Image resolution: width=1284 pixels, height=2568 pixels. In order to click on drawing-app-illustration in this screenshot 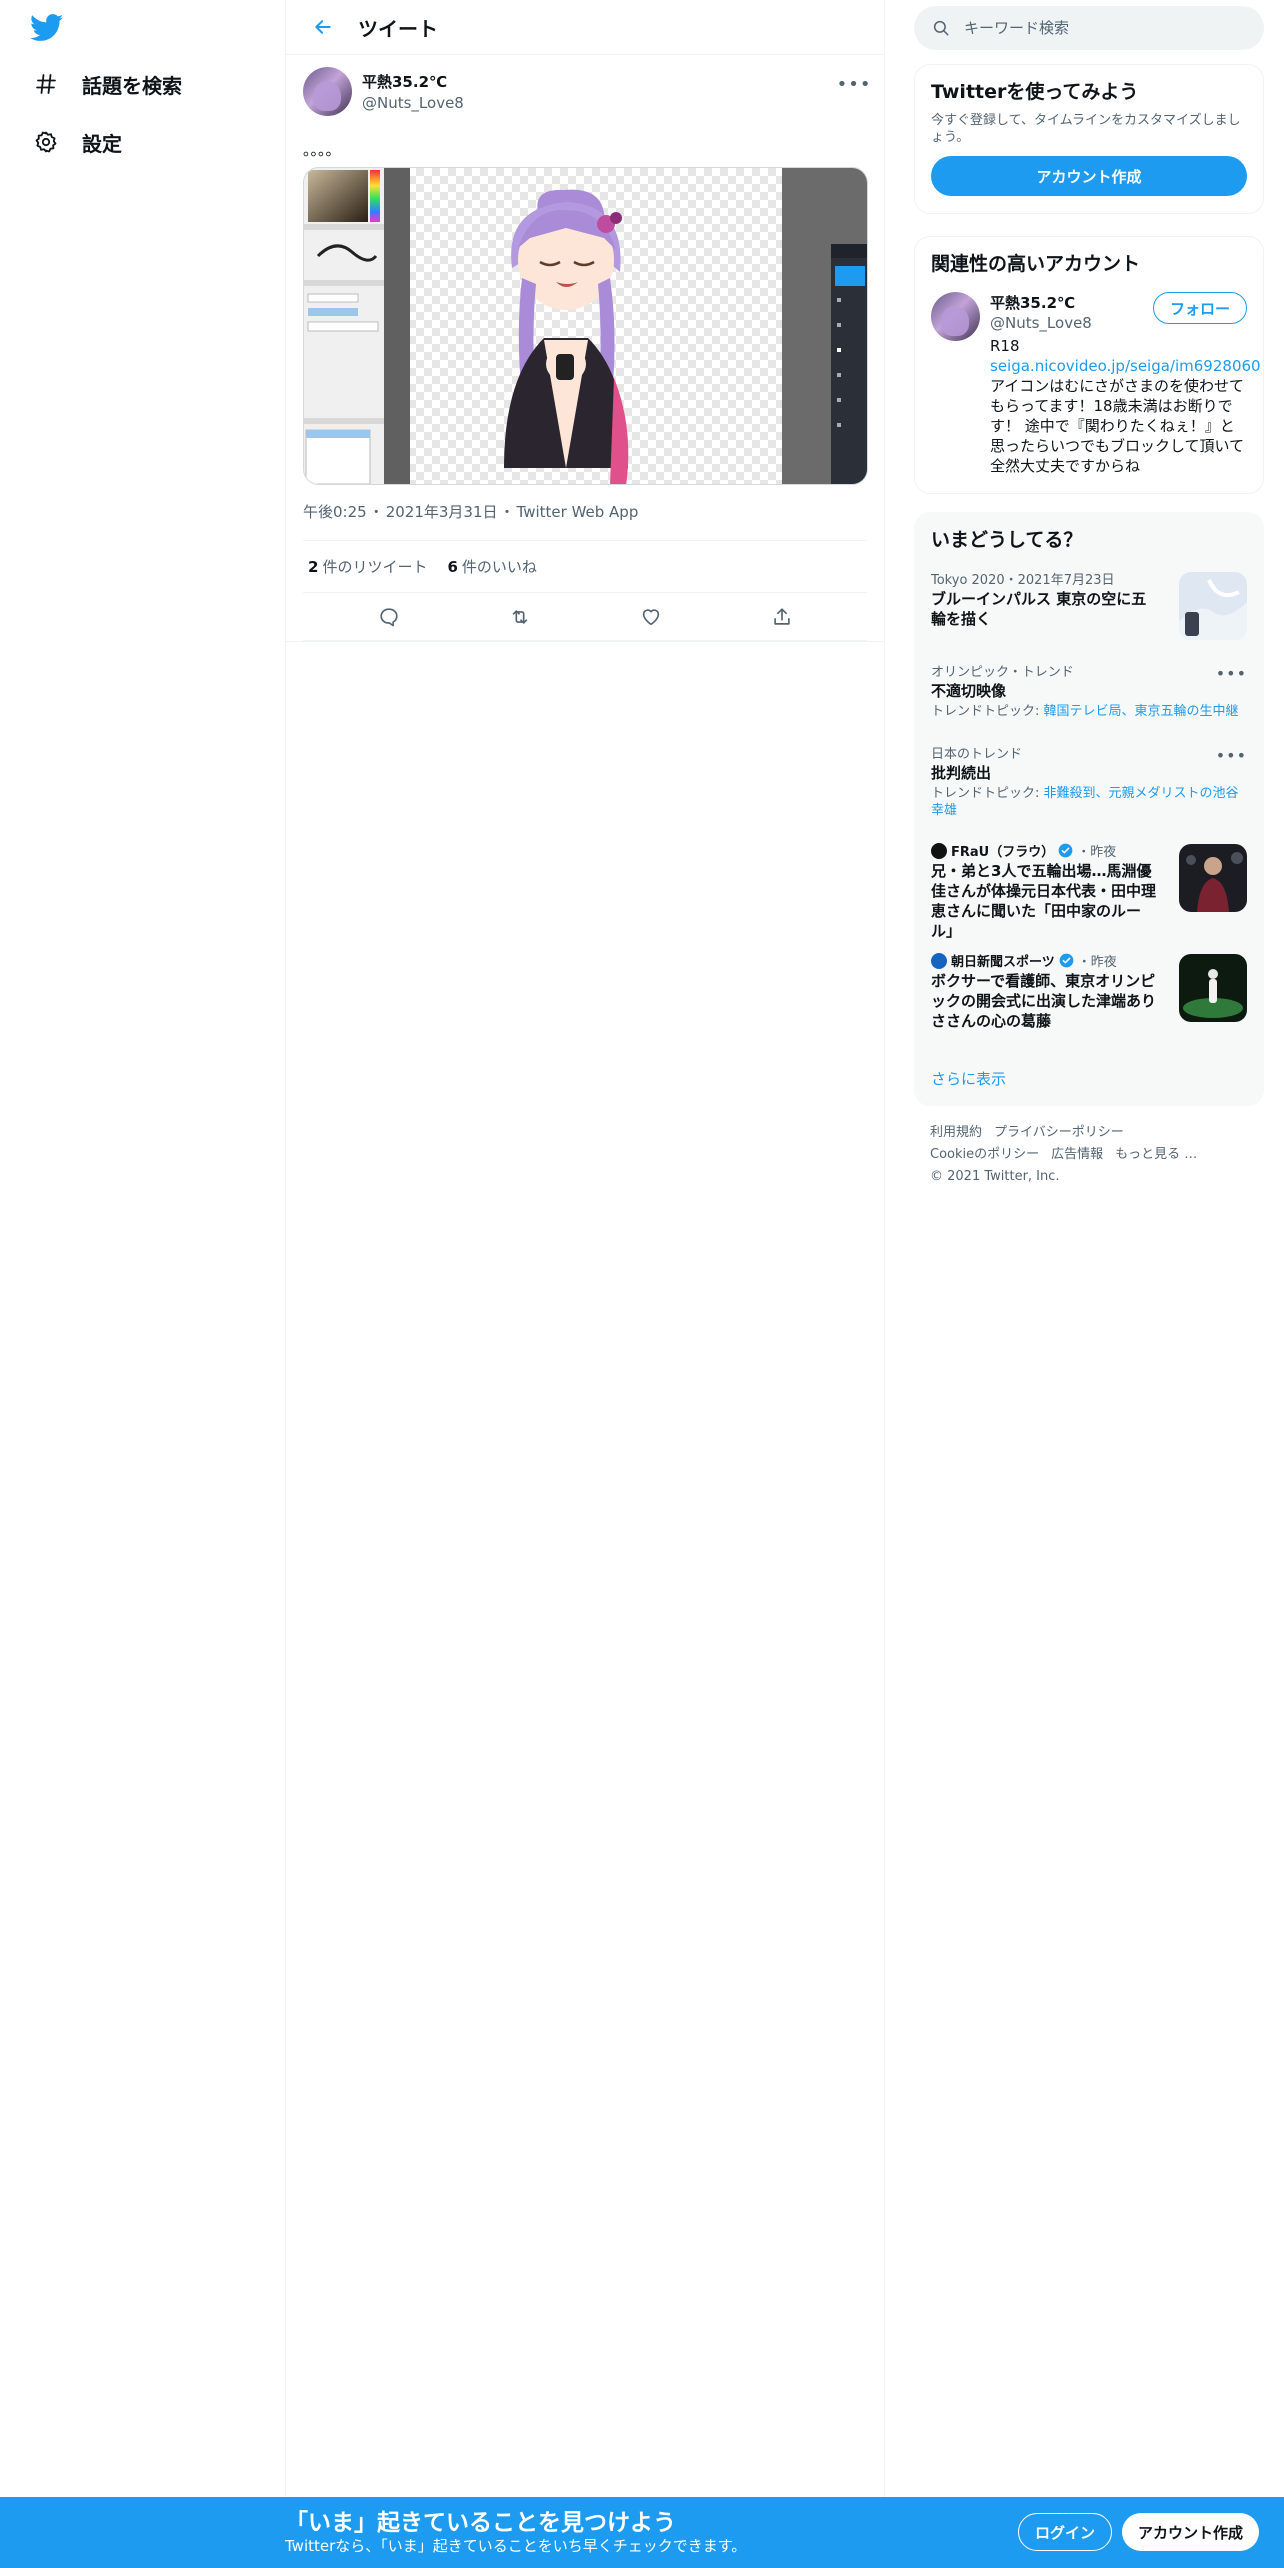, I will do `click(585, 326)`.